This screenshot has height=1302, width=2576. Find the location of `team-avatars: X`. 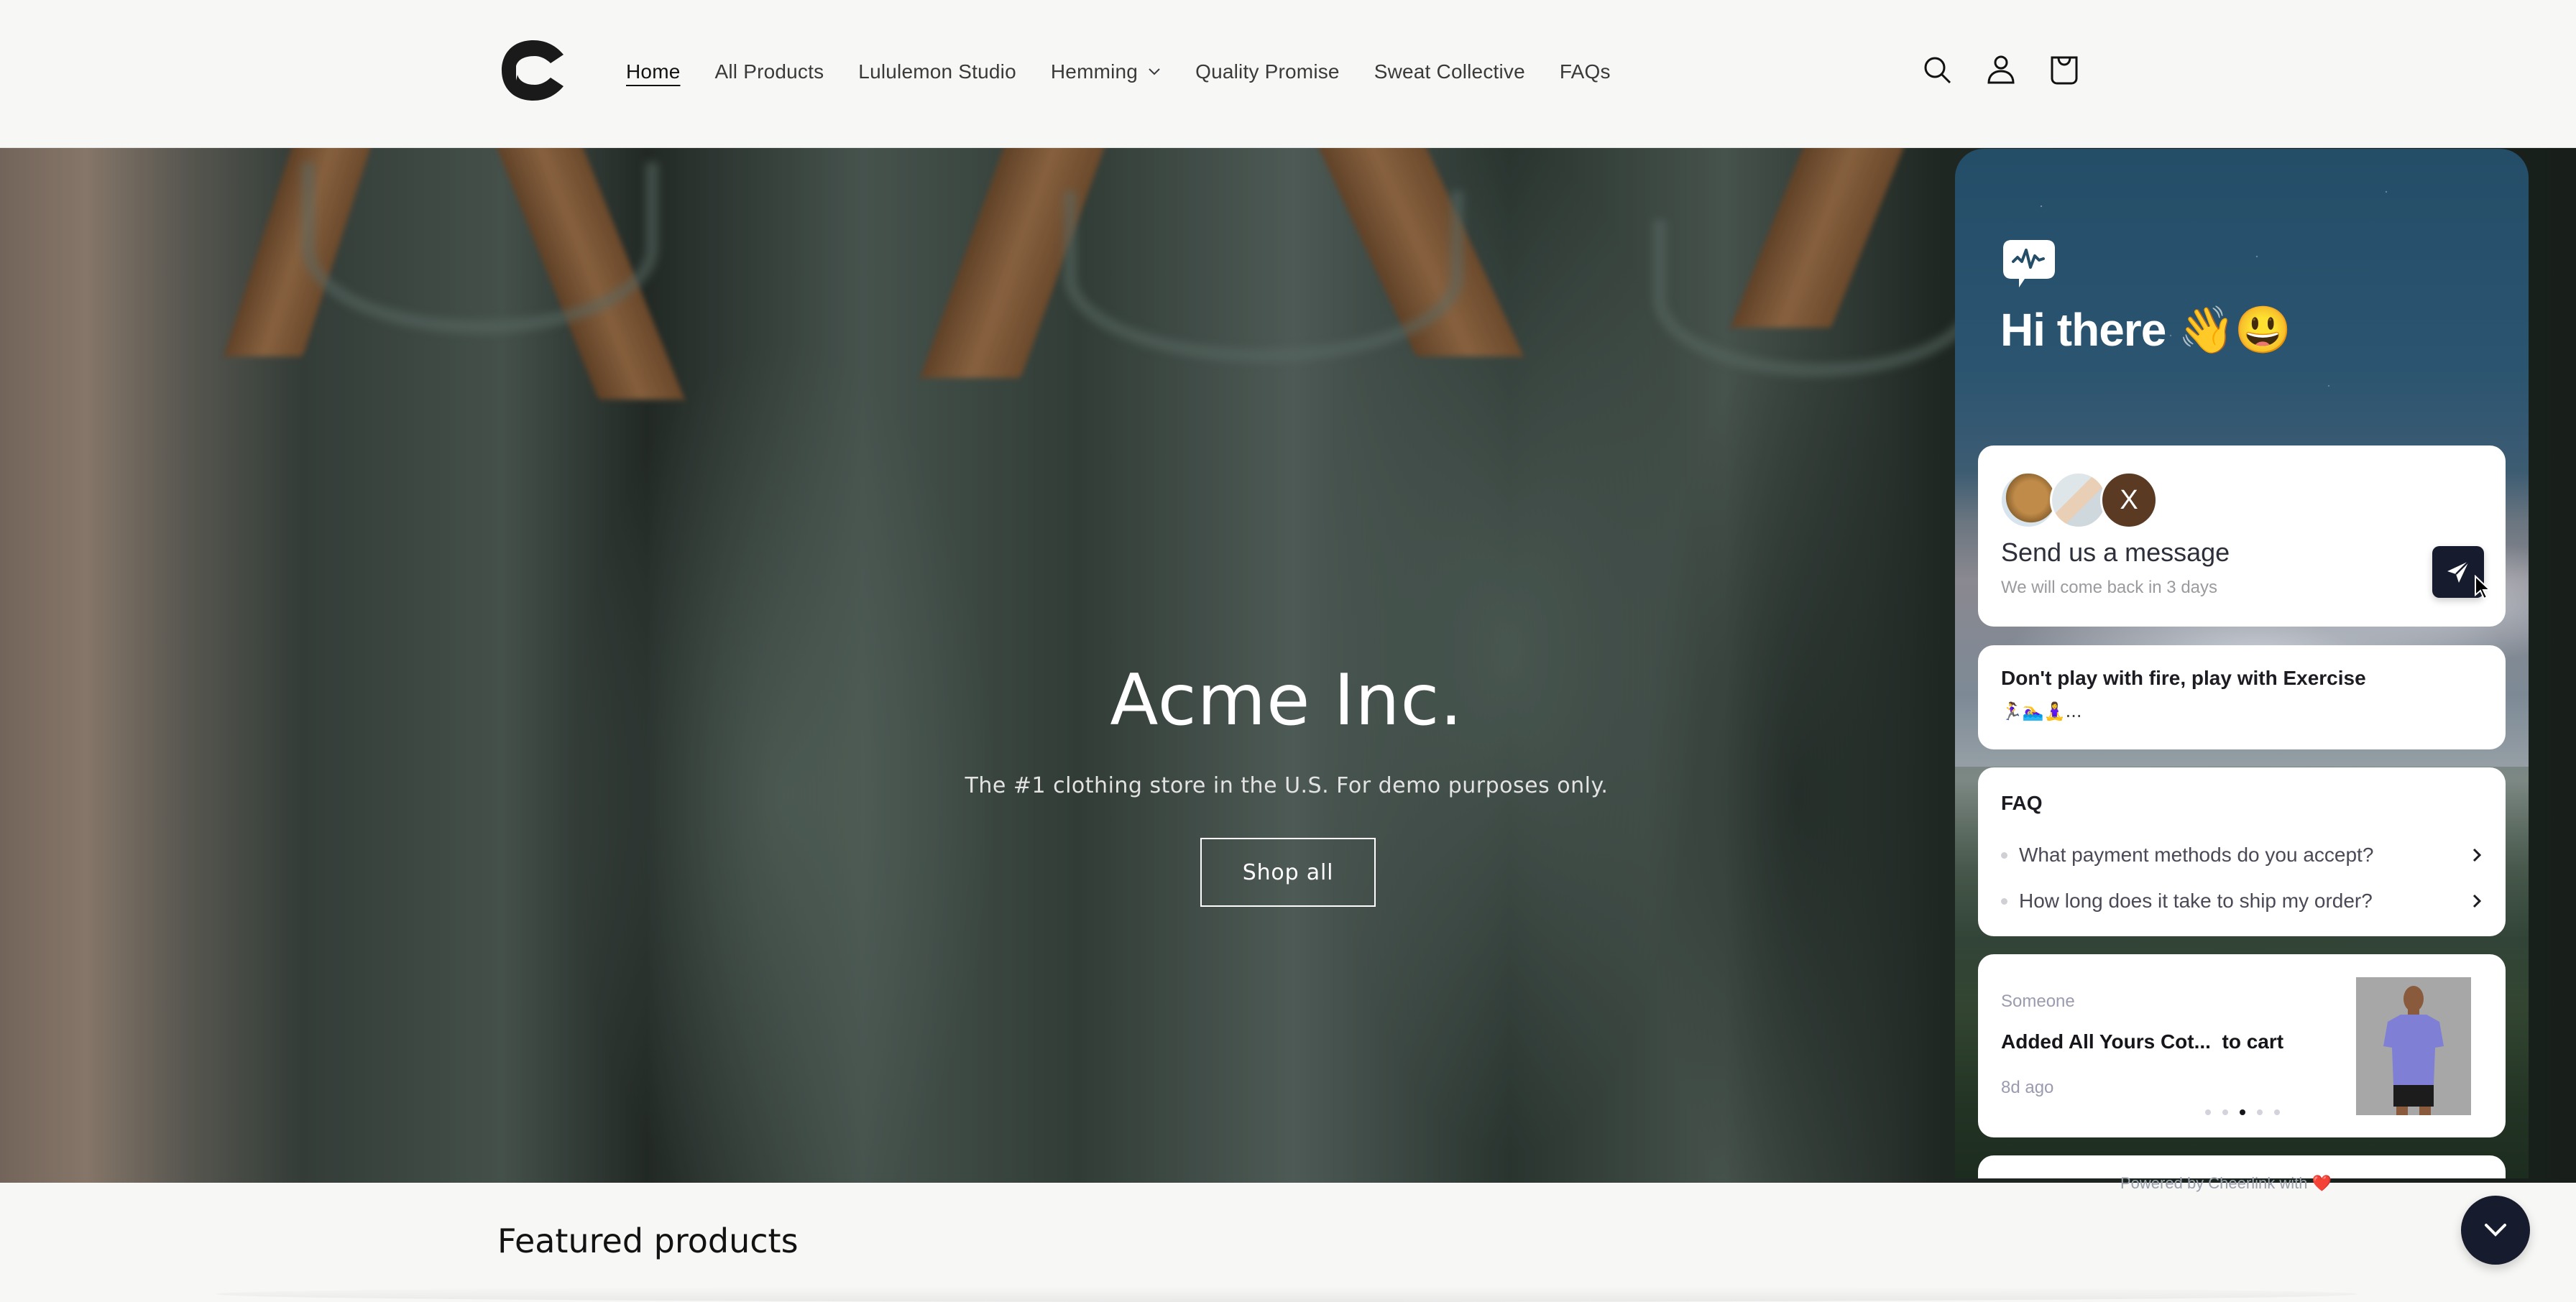

team-avatars: X is located at coordinates (2079, 500).